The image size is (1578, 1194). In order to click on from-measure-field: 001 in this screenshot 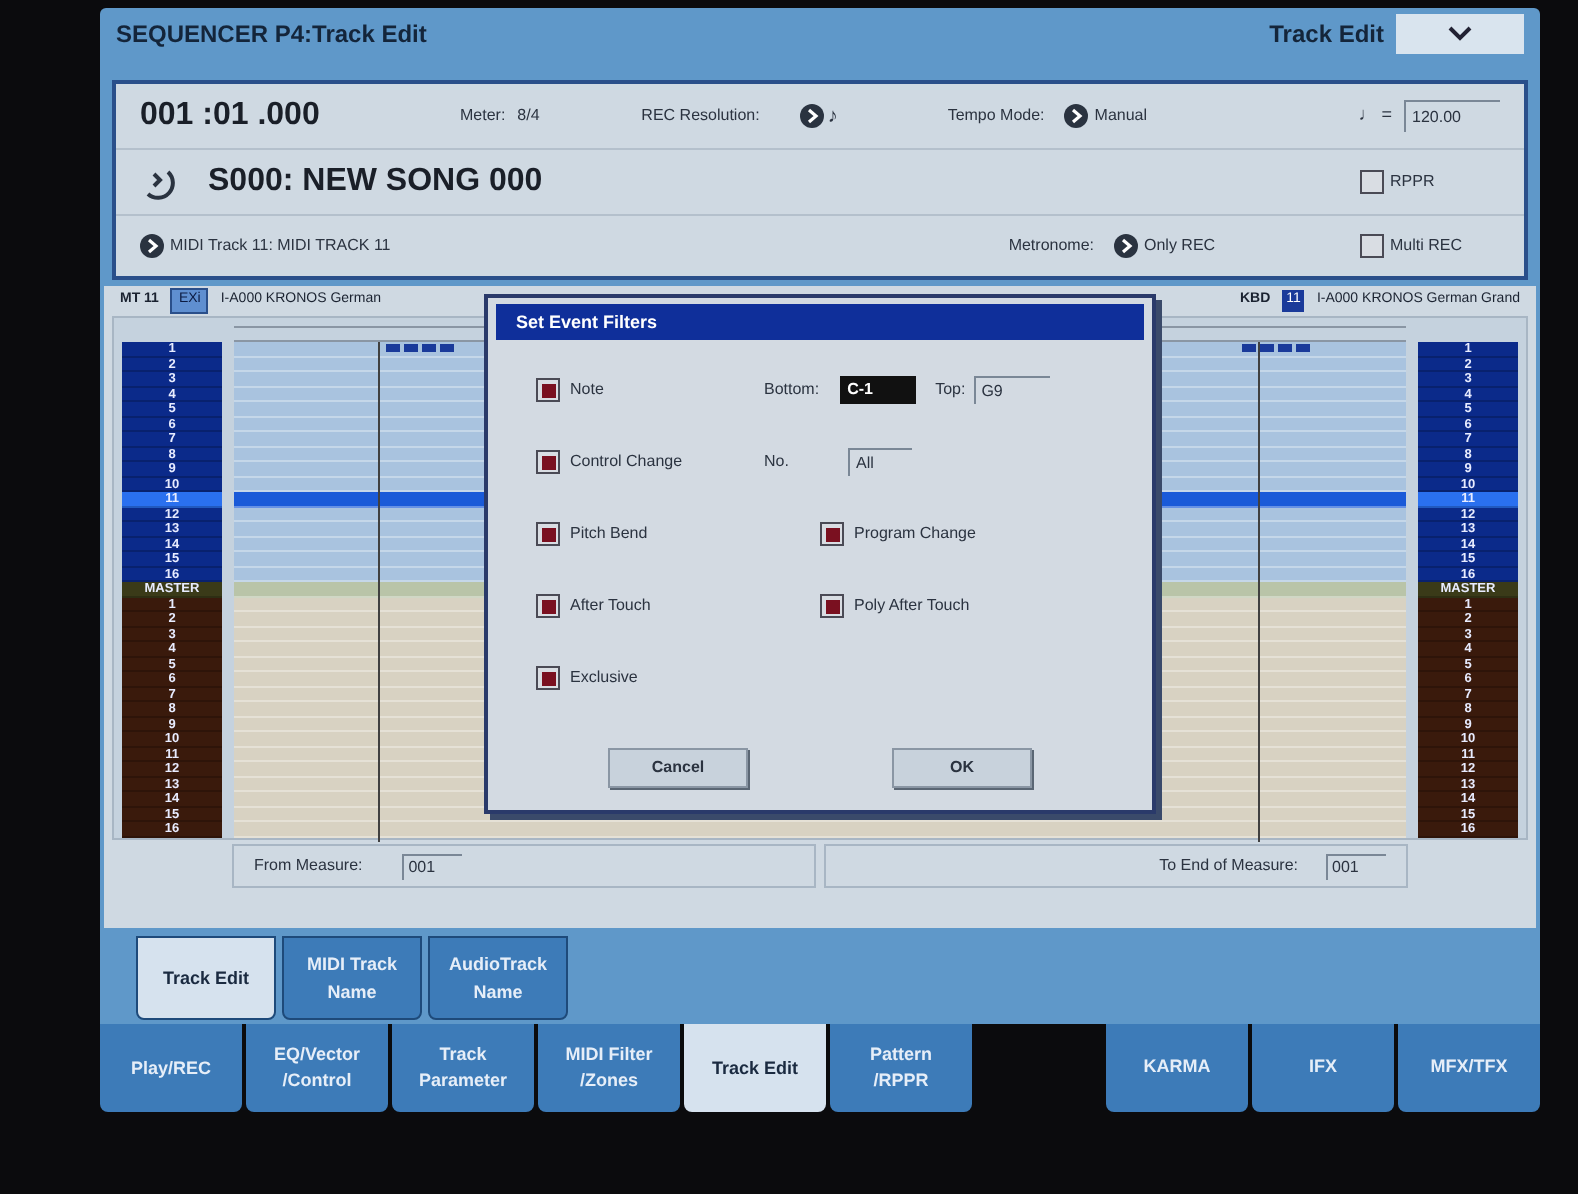, I will do `click(432, 866)`.